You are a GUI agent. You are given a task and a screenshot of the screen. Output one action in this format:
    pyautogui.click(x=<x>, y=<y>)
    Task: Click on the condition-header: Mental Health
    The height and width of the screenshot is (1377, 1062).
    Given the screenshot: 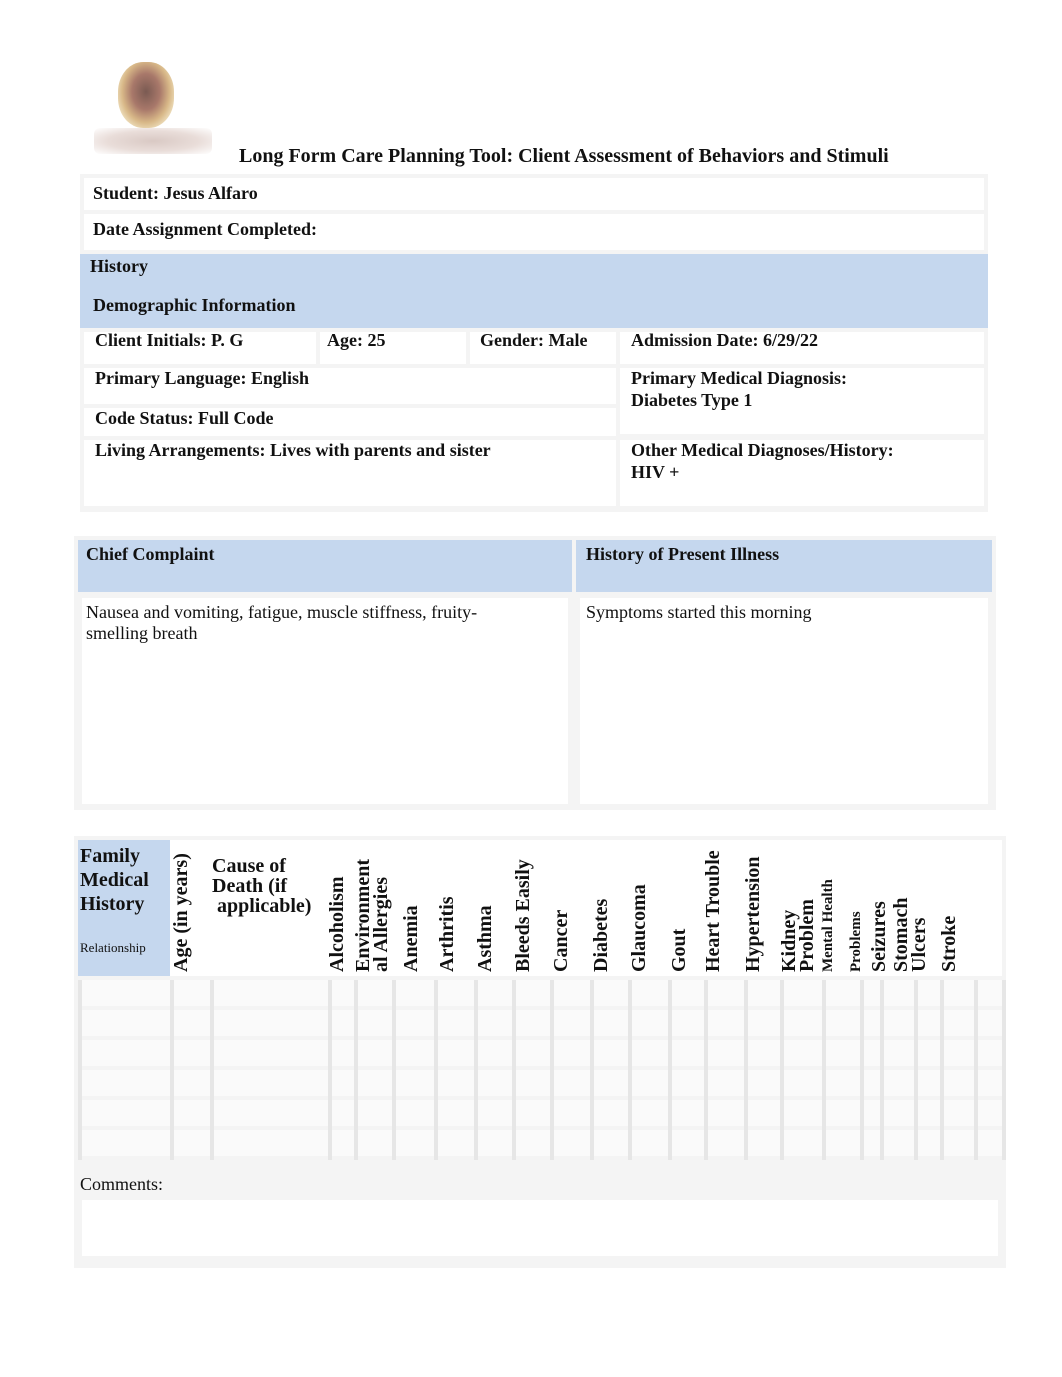 What is the action you would take?
    pyautogui.click(x=828, y=925)
    